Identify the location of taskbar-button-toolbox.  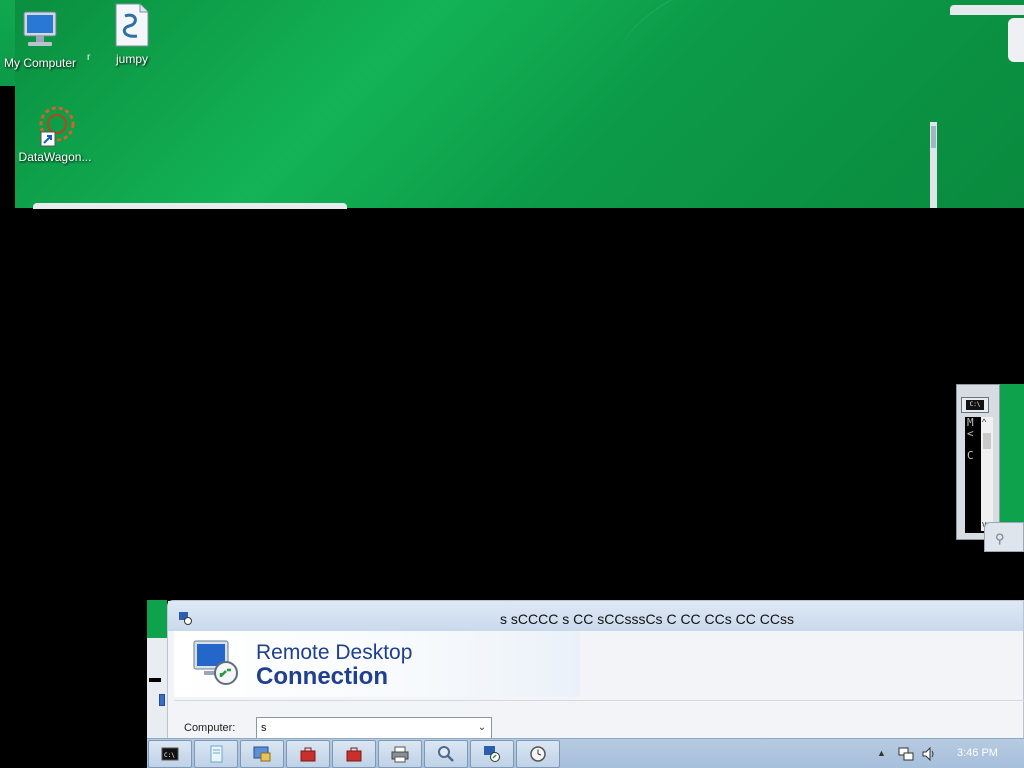
(308, 754).